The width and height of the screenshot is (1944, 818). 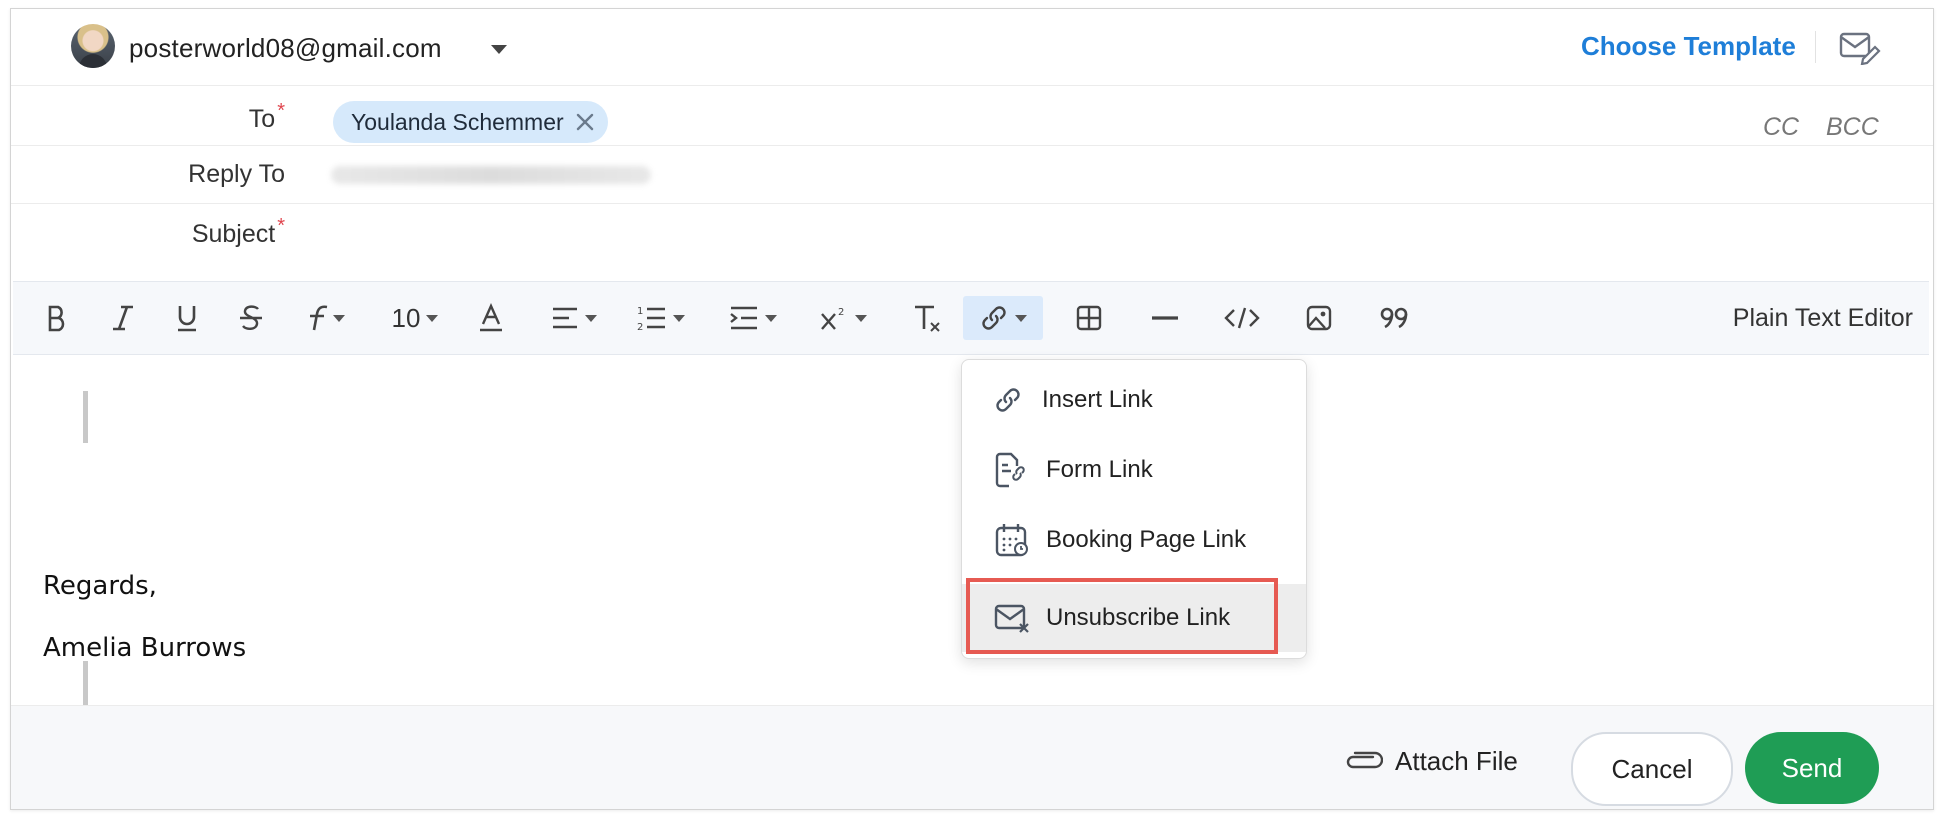 I want to click on menu-item-form-link: Form Link, so click(x=1134, y=470).